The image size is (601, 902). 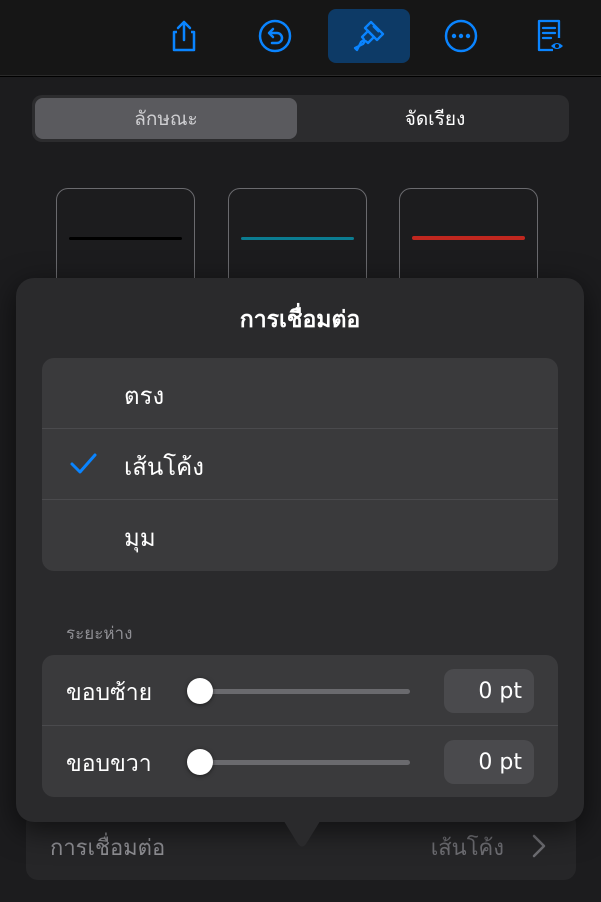 I want to click on share-icon, so click(x=184, y=36).